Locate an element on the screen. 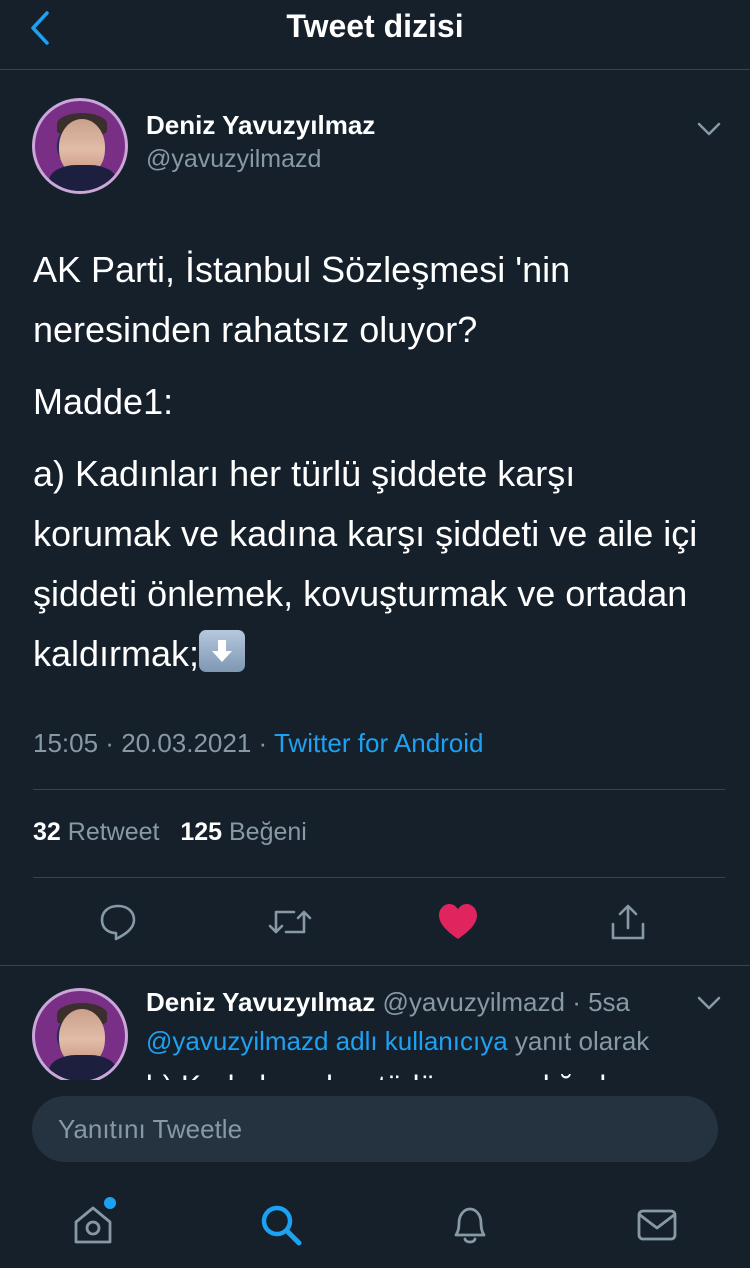  retweet-count: 32 is located at coordinates (47, 832).